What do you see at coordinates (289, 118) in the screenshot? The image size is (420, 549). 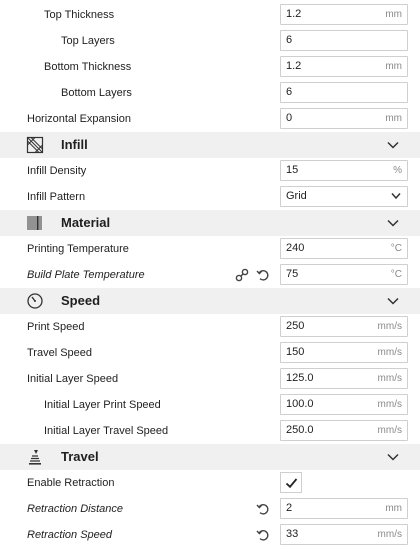 I see `field-value: 0` at bounding box center [289, 118].